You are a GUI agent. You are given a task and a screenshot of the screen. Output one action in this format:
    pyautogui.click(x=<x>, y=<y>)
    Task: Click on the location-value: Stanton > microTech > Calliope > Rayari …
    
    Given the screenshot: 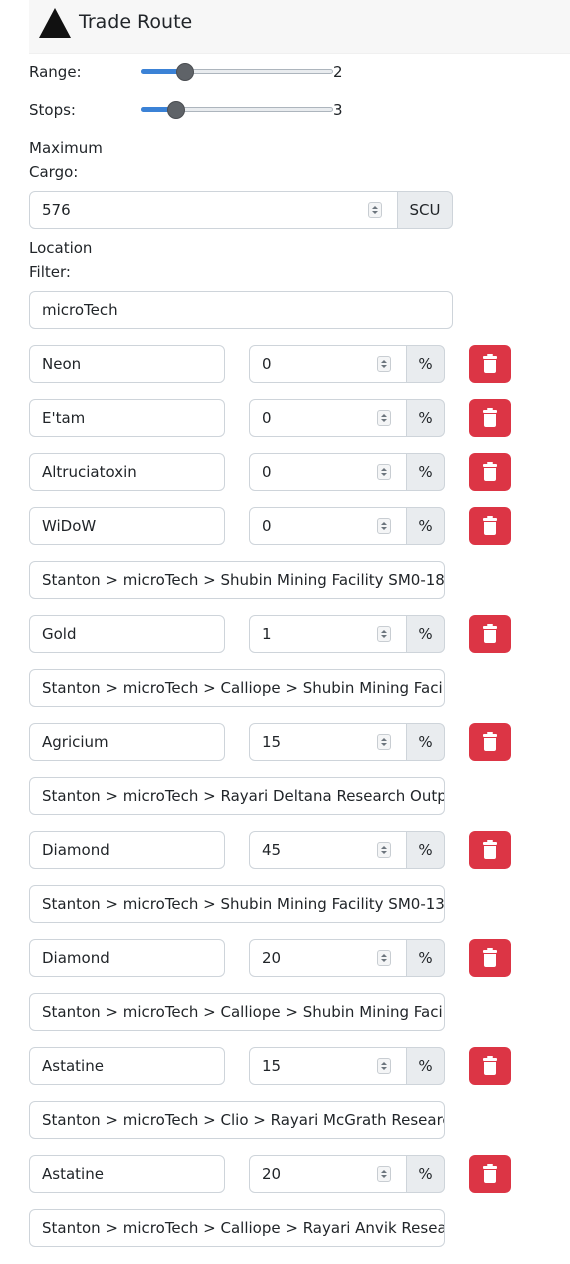 What is the action you would take?
    pyautogui.click(x=243, y=1228)
    